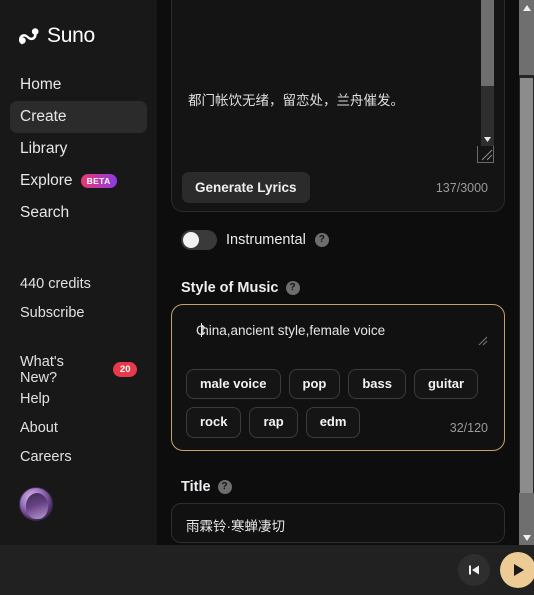  I want to click on sidebar-item-home: Home, so click(78, 85).